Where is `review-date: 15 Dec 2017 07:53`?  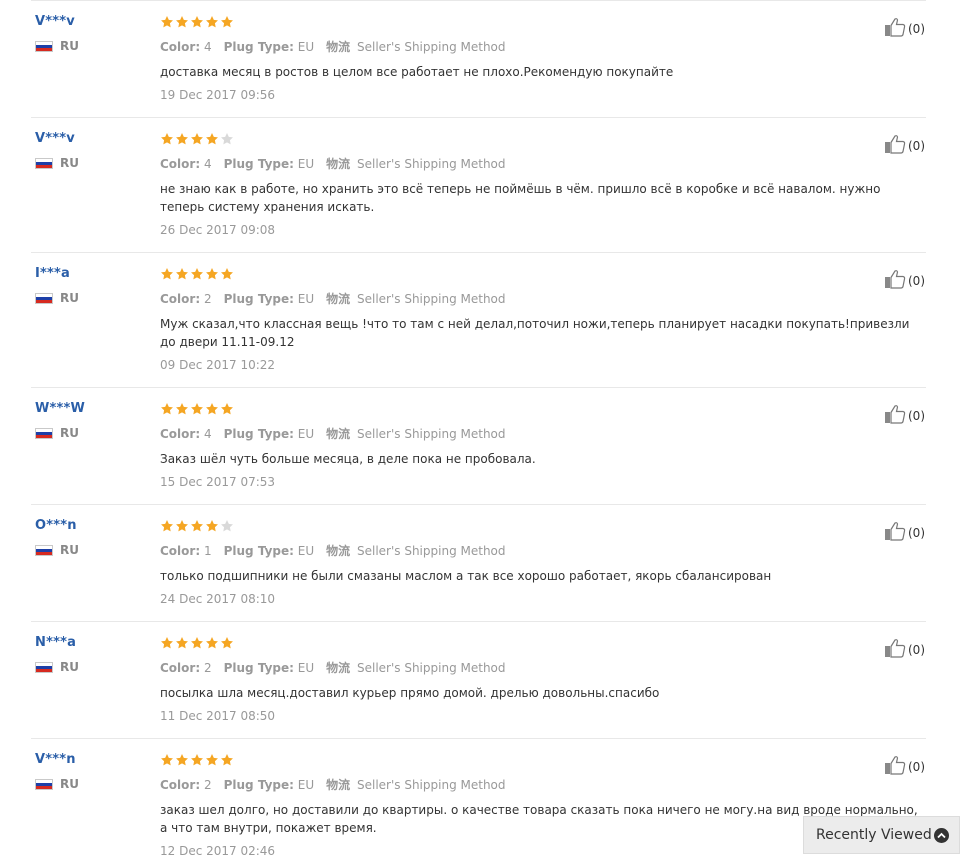 review-date: 15 Dec 2017 07:53 is located at coordinates (218, 482).